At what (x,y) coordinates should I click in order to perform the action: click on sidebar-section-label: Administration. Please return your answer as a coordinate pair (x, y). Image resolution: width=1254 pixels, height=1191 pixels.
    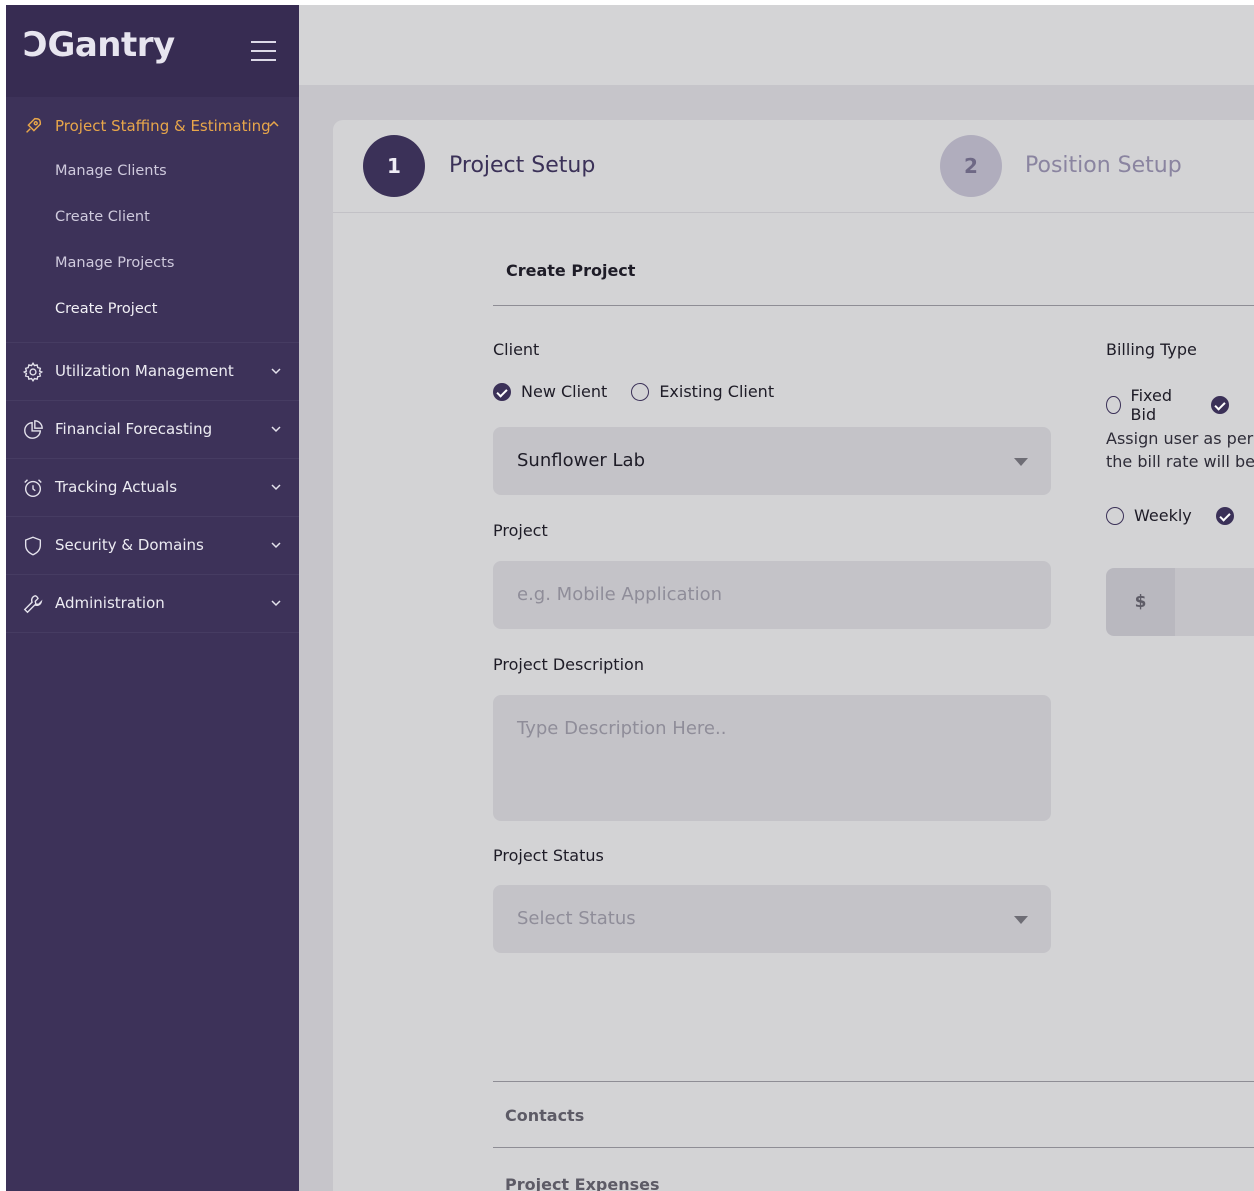
    Looking at the image, I should click on (110, 603).